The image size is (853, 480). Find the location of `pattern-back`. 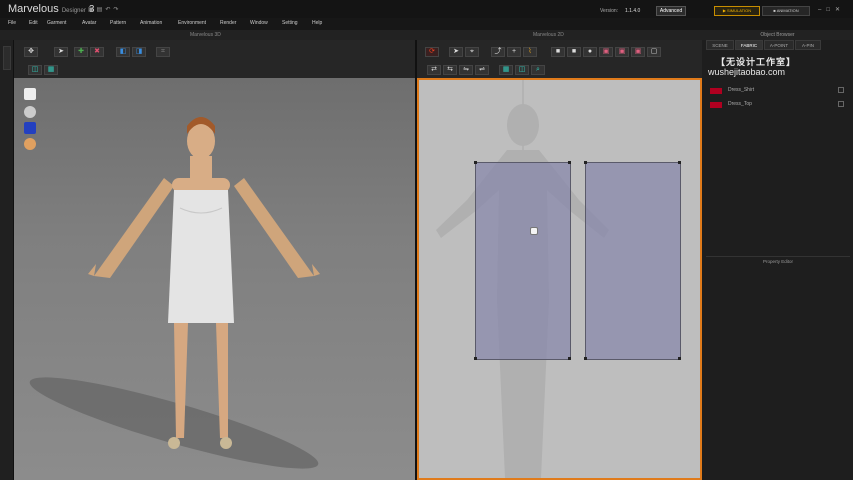

pattern-back is located at coordinates (633, 261).